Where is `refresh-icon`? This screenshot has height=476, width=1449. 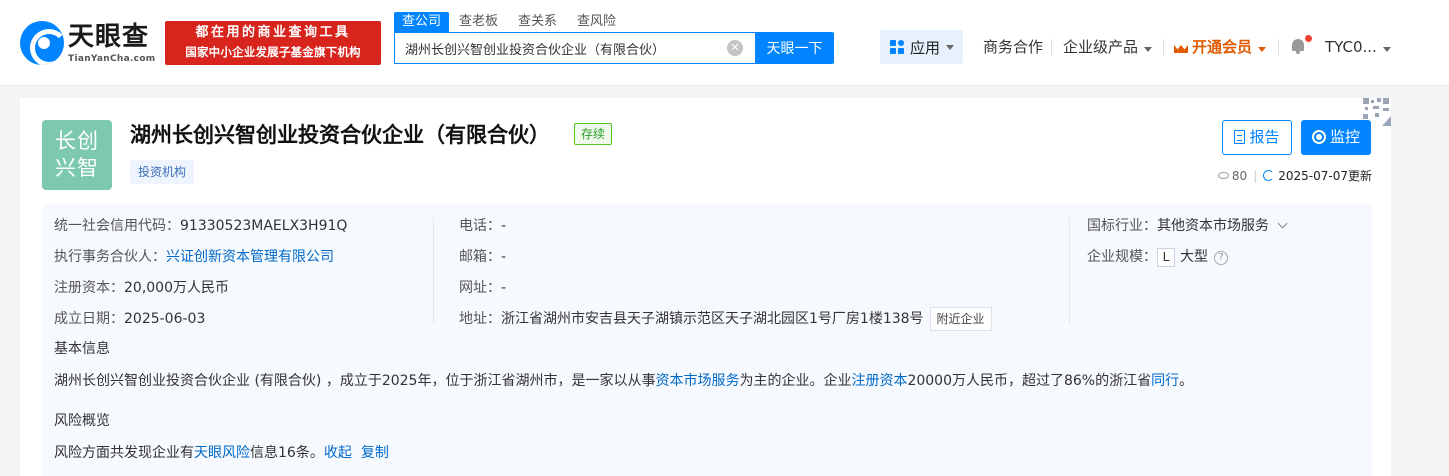 refresh-icon is located at coordinates (1269, 175).